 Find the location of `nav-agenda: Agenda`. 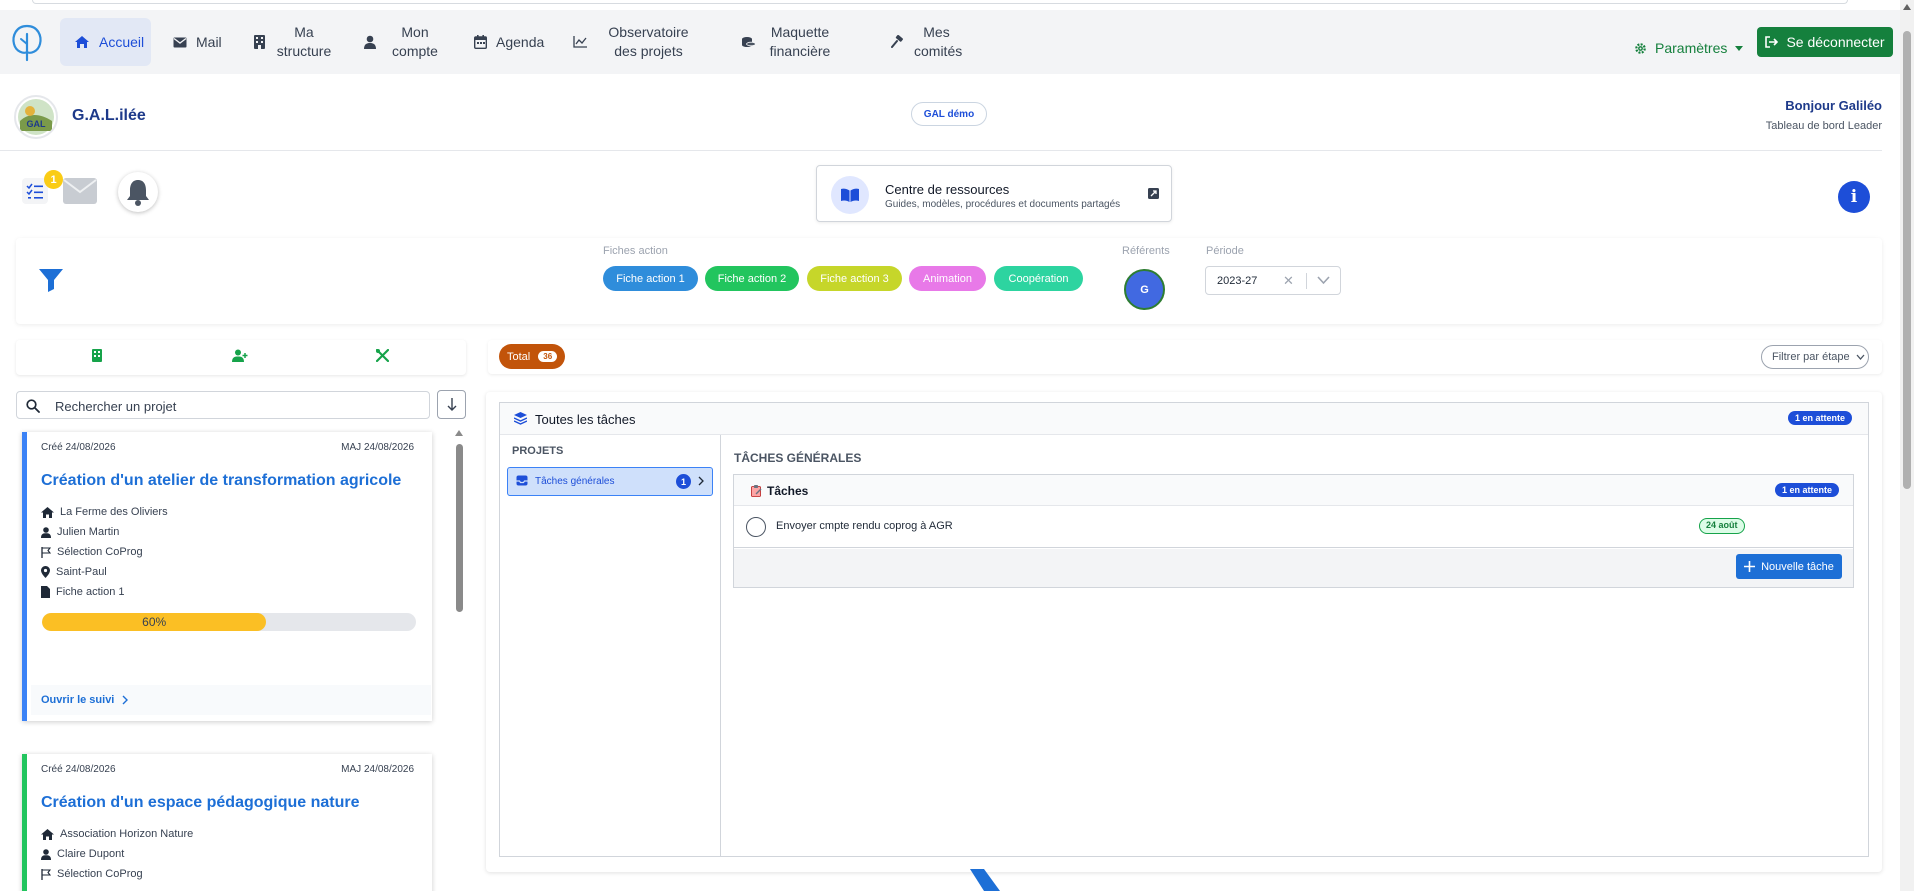

nav-agenda: Agenda is located at coordinates (509, 42).